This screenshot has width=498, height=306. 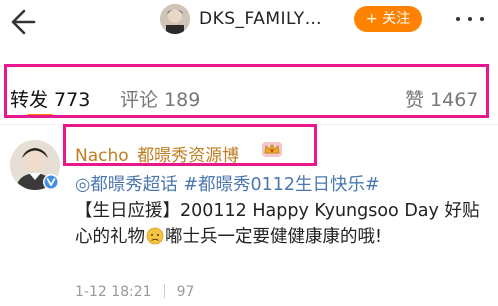 I want to click on hashtag-link: #都暻秀0112生日快乐#, so click(x=281, y=185).